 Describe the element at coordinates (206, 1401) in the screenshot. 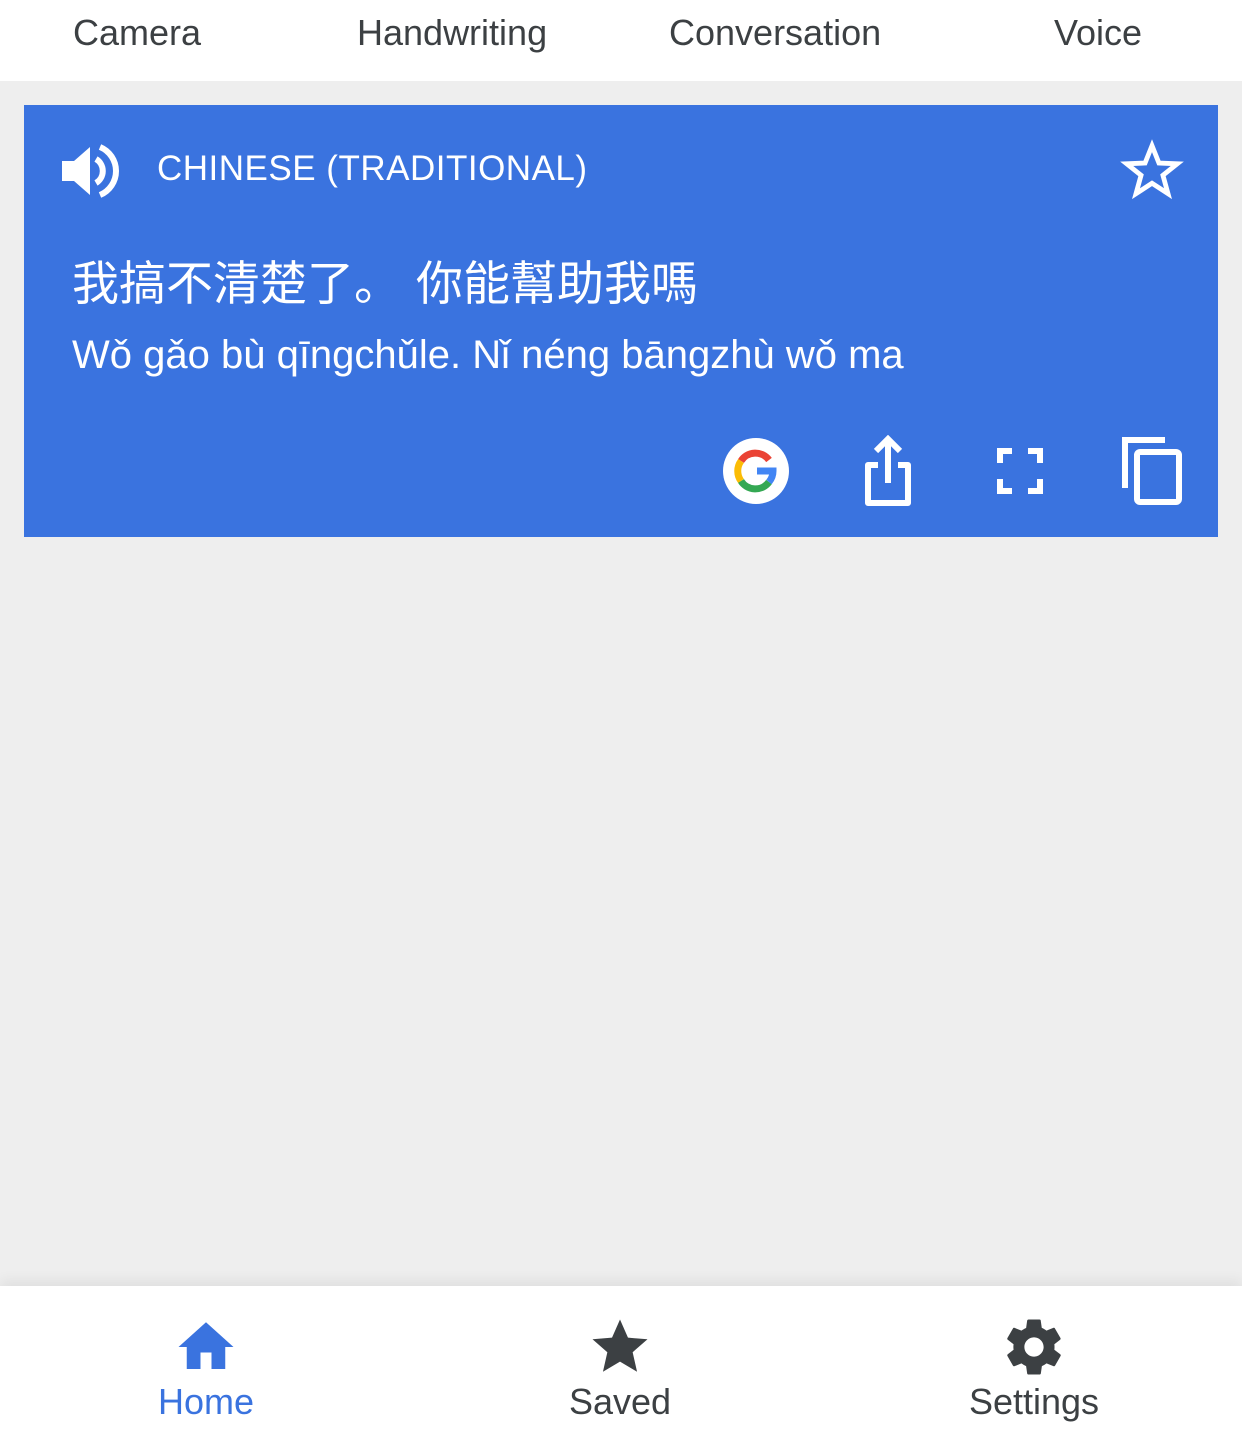

I see `nav-home-label: Home` at that location.